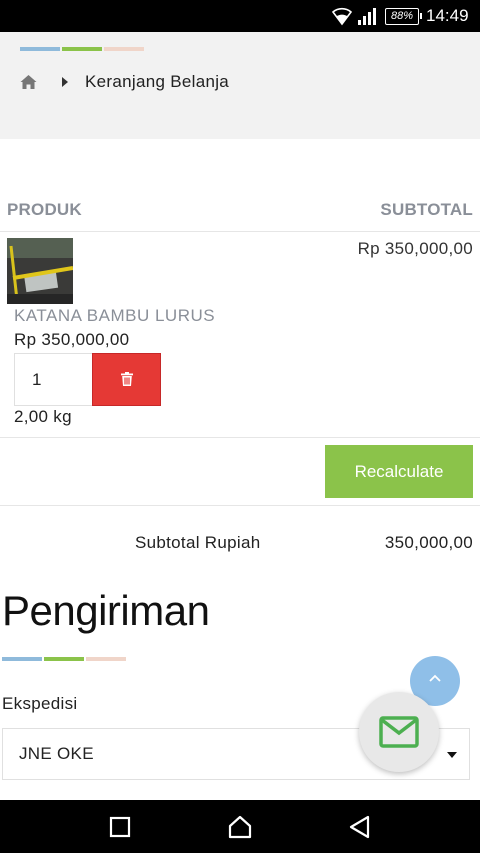 Image resolution: width=480 pixels, height=853 pixels. I want to click on product-thumbnail, so click(40, 271).